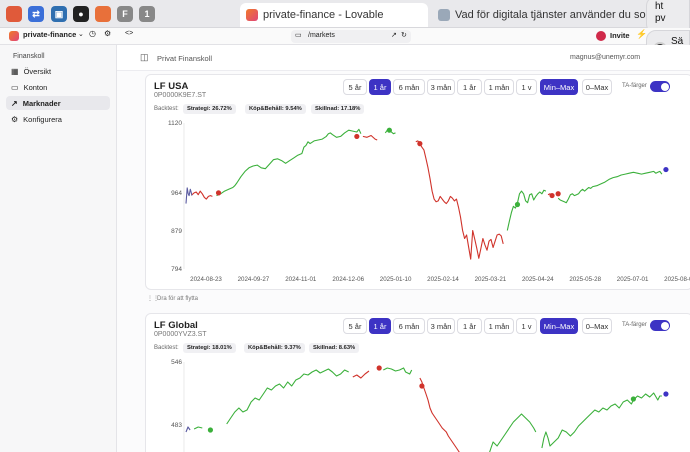 The width and height of the screenshot is (690, 452). What do you see at coordinates (403, 58) in the screenshot?
I see `page-header: ◫ Privat Finanskoll magnus@unemyr.com` at bounding box center [403, 58].